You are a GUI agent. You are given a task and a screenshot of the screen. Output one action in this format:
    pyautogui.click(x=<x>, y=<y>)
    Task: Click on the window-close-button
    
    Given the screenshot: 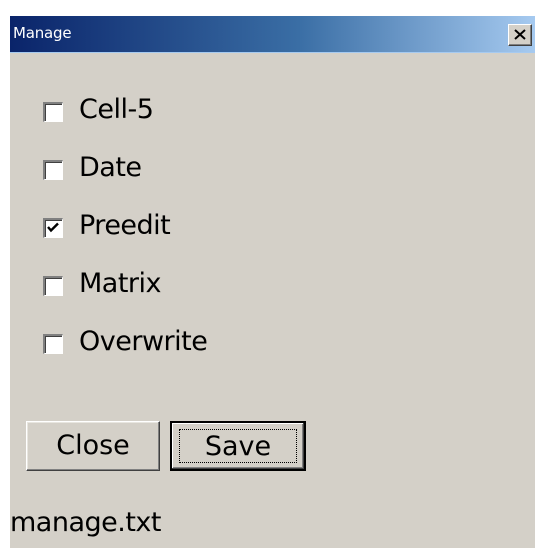 What is the action you would take?
    pyautogui.click(x=520, y=35)
    